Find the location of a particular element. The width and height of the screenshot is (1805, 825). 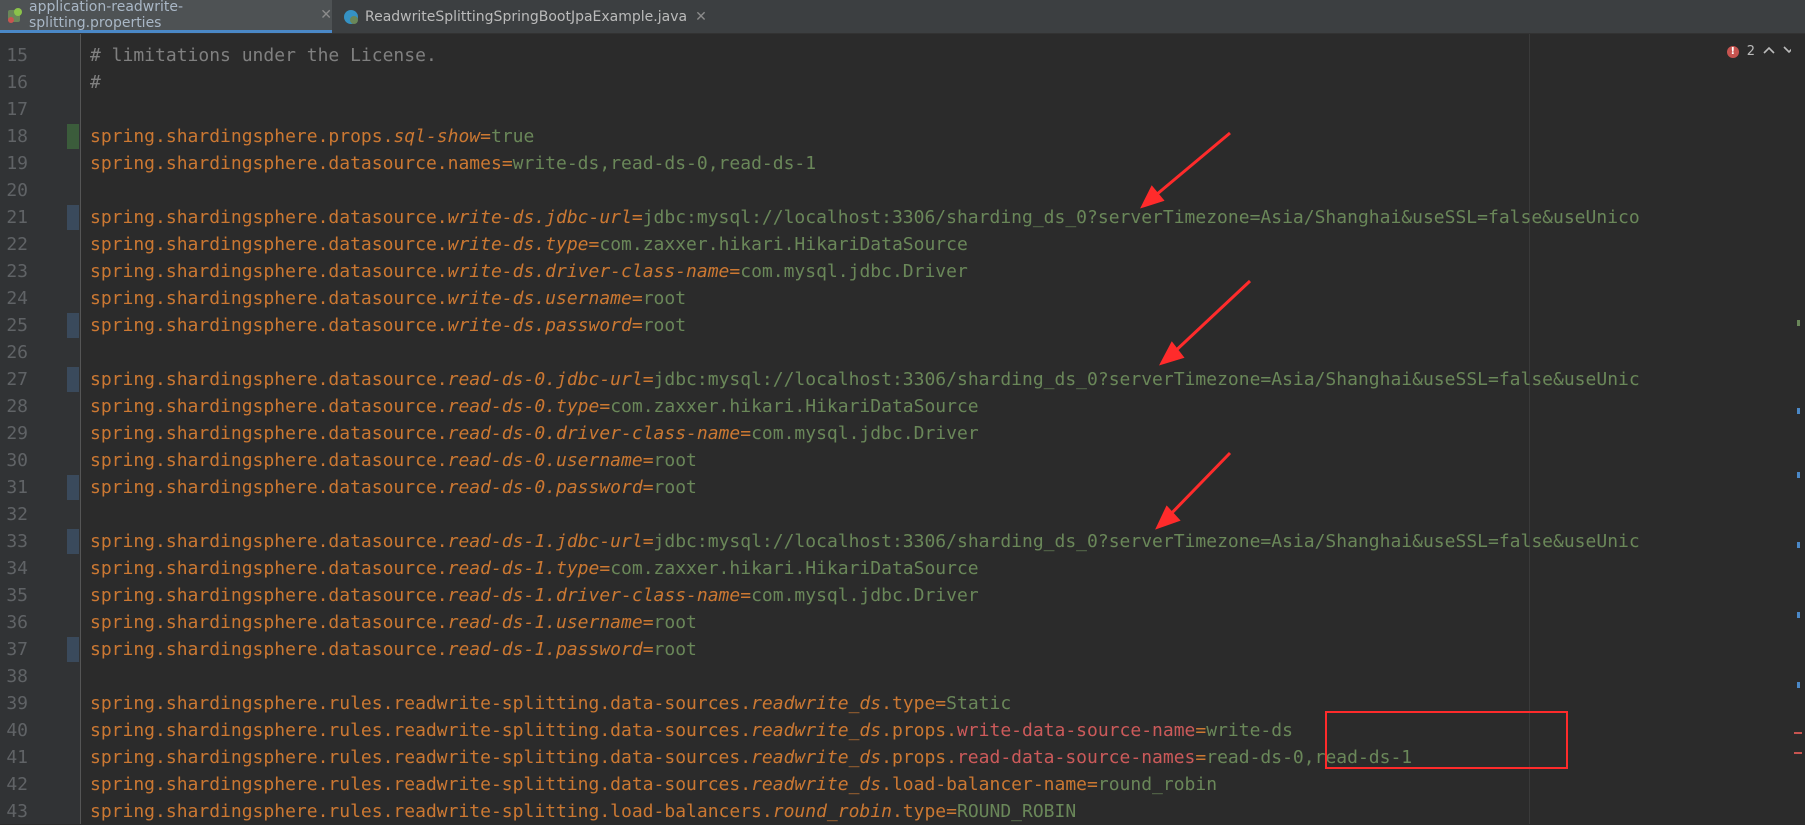

line-number: 43 is located at coordinates (17, 811).